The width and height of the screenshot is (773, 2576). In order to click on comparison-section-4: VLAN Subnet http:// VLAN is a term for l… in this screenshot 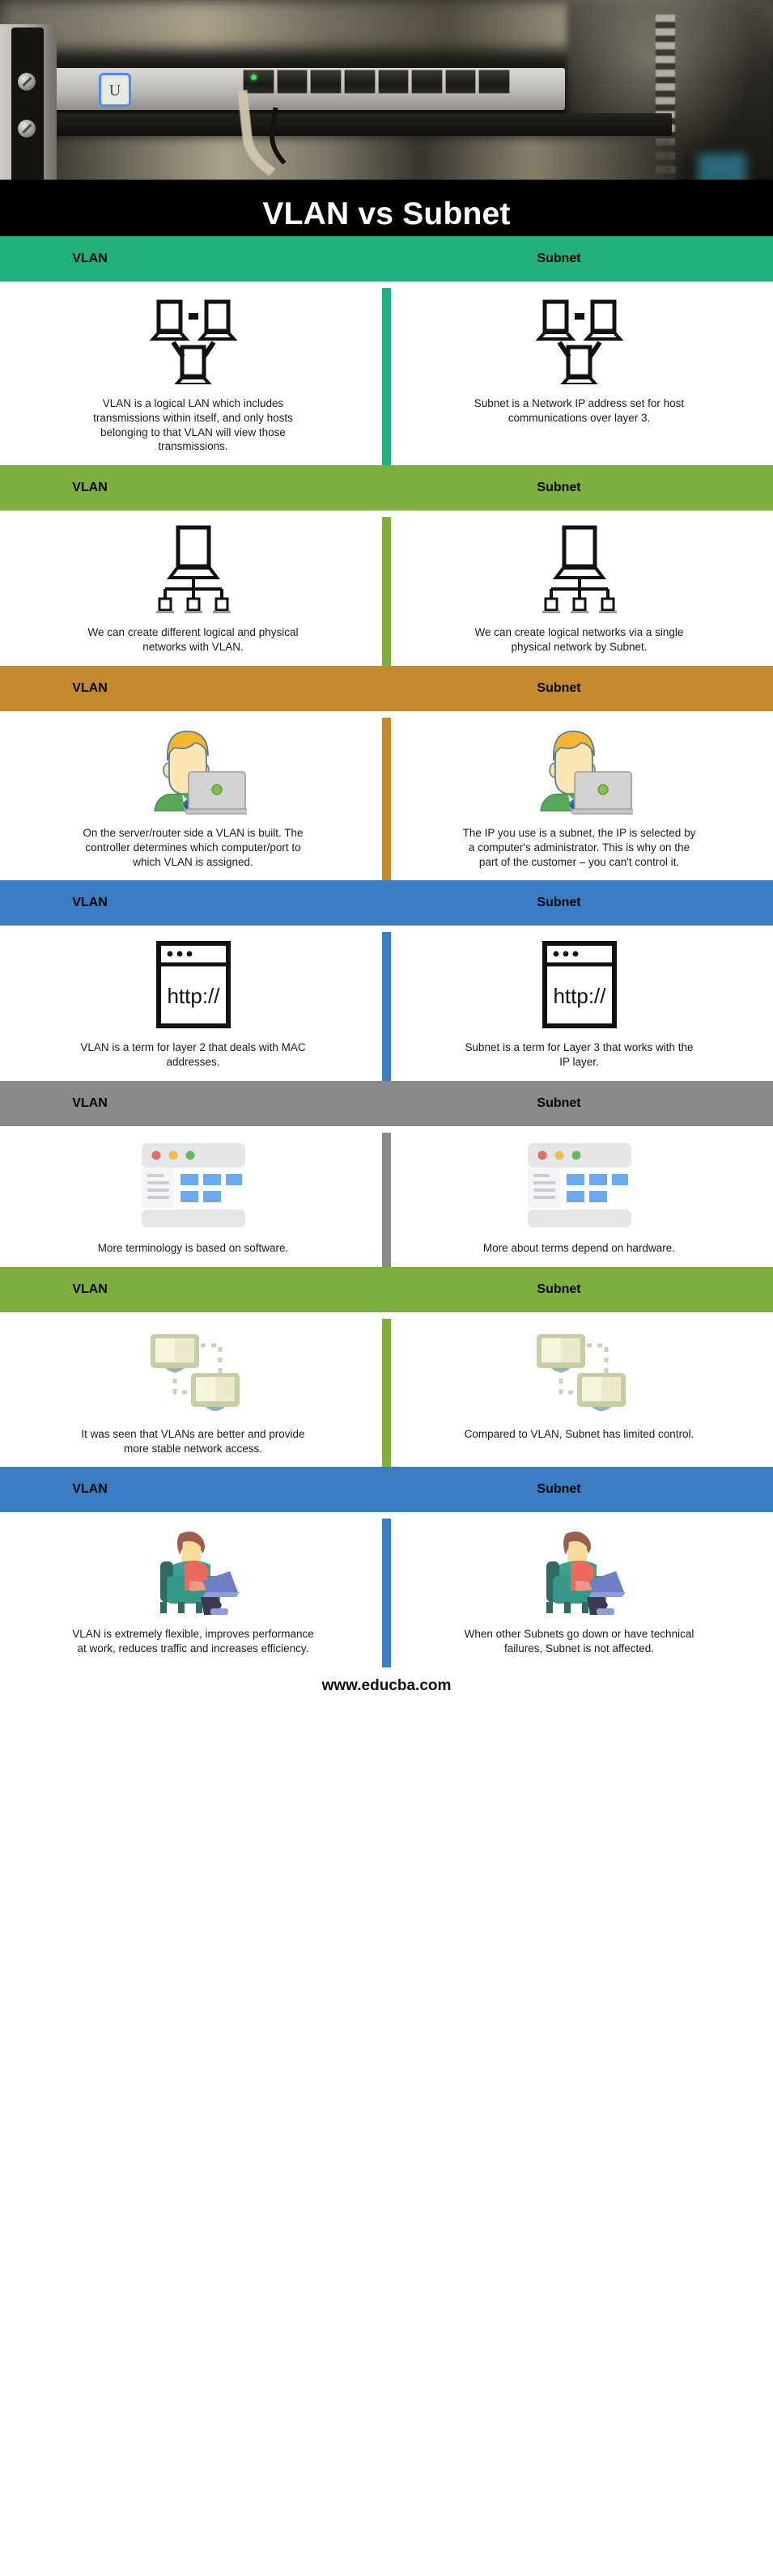, I will do `click(386, 980)`.